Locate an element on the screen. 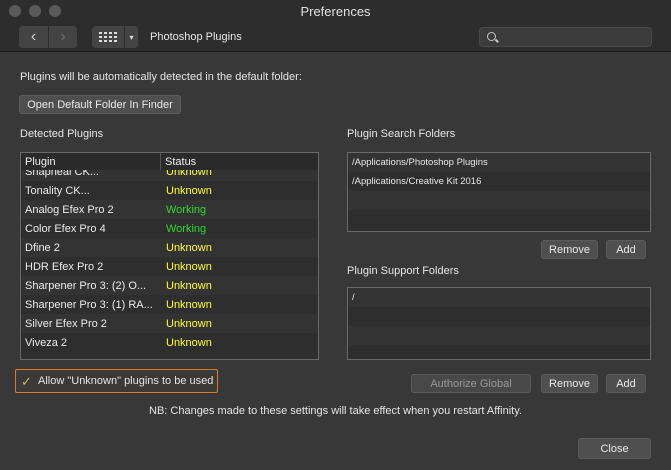 The height and width of the screenshot is (470, 671). table-row: HDR Efex Pro 2 Unknown is located at coordinates (169, 266).